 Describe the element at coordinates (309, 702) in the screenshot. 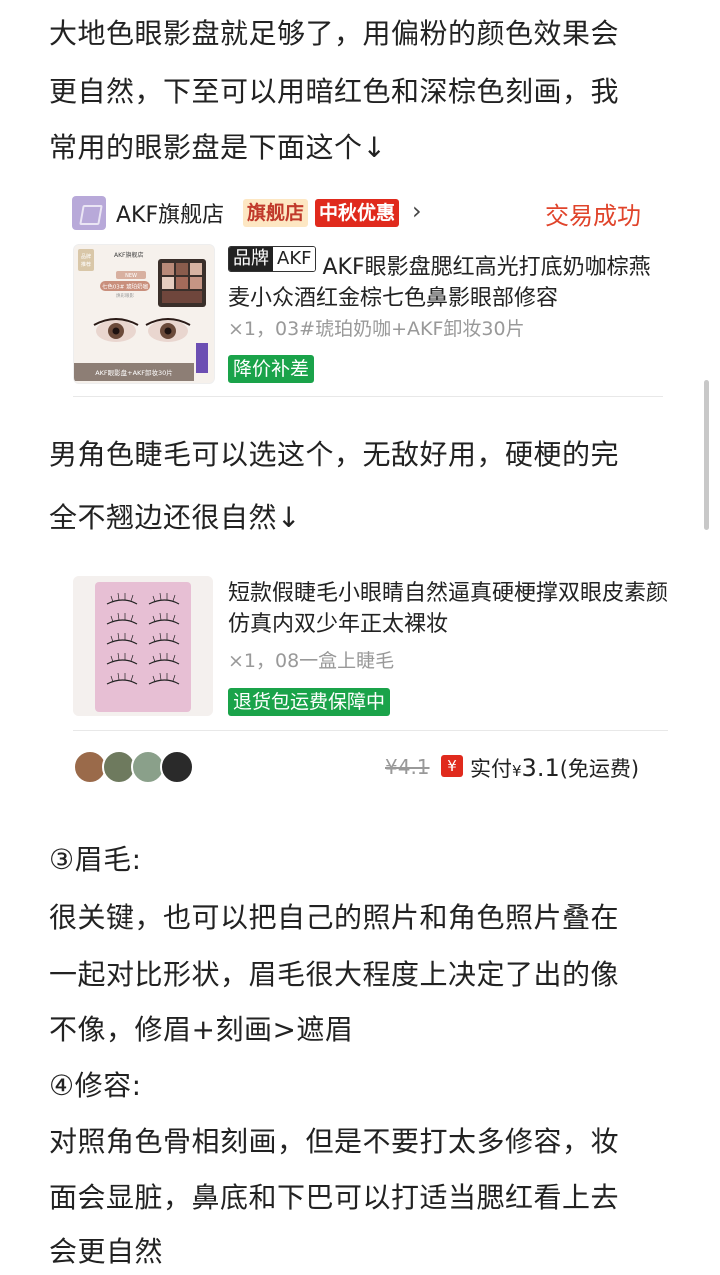

I see `return-shipping-badge: 退货包运费保障中` at that location.